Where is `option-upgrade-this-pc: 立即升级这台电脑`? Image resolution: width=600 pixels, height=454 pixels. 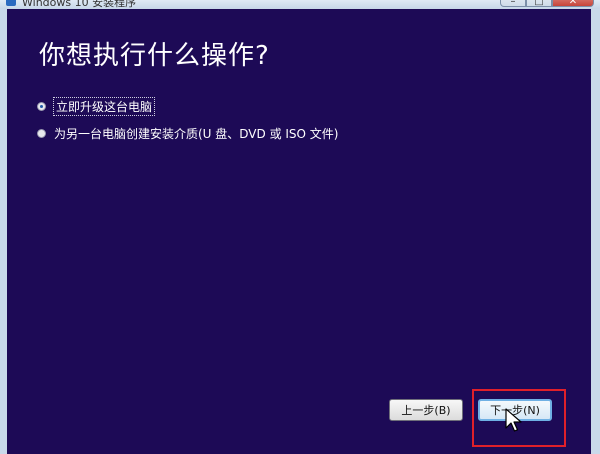 option-upgrade-this-pc: 立即升级这台电脑 is located at coordinates (96, 106).